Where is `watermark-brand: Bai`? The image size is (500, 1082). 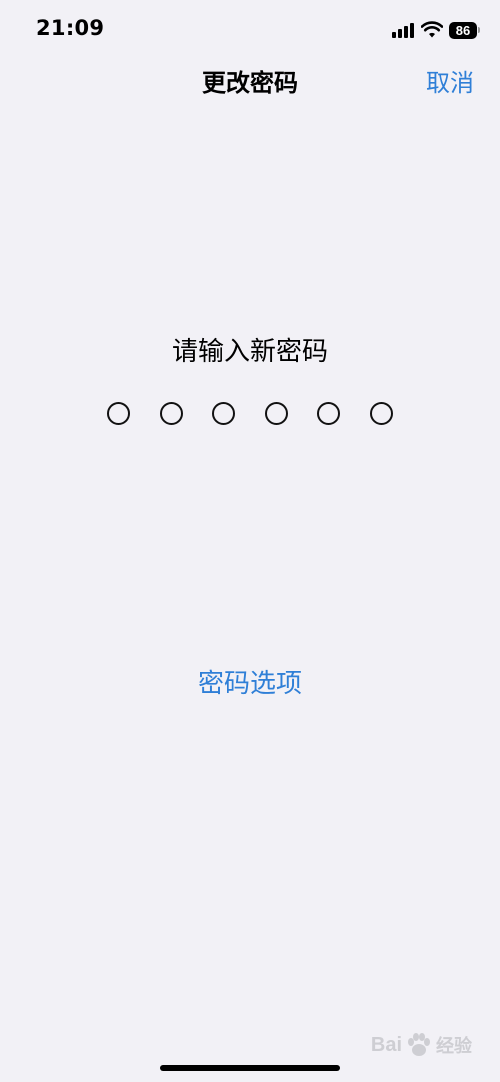
watermark-brand: Bai is located at coordinates (386, 1044).